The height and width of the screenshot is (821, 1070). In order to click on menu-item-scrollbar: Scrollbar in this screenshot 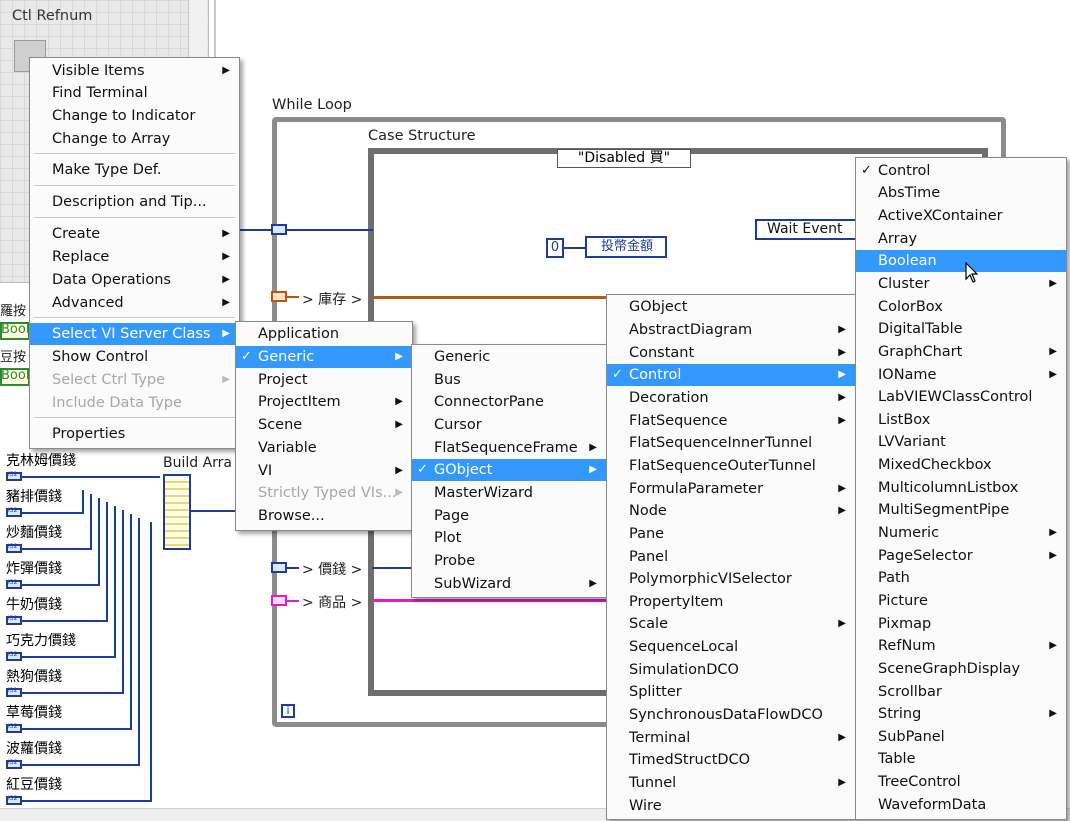, I will do `click(961, 692)`.